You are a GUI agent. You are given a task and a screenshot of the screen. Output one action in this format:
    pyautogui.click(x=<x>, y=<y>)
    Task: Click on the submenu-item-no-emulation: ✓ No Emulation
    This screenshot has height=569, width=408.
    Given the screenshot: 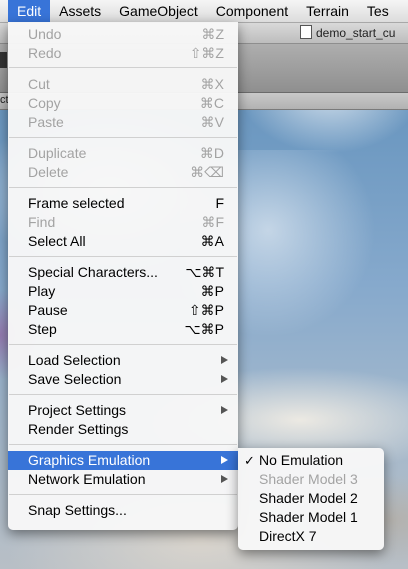 What is the action you would take?
    pyautogui.click(x=311, y=460)
    